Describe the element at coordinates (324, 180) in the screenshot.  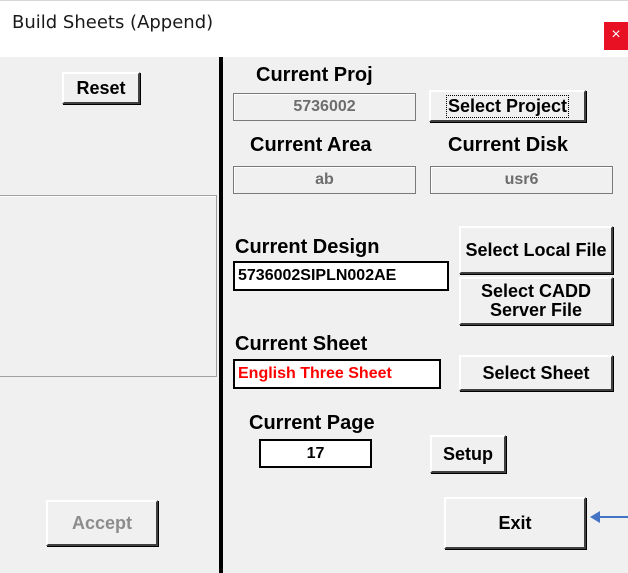
I see `current-area-field: ab` at that location.